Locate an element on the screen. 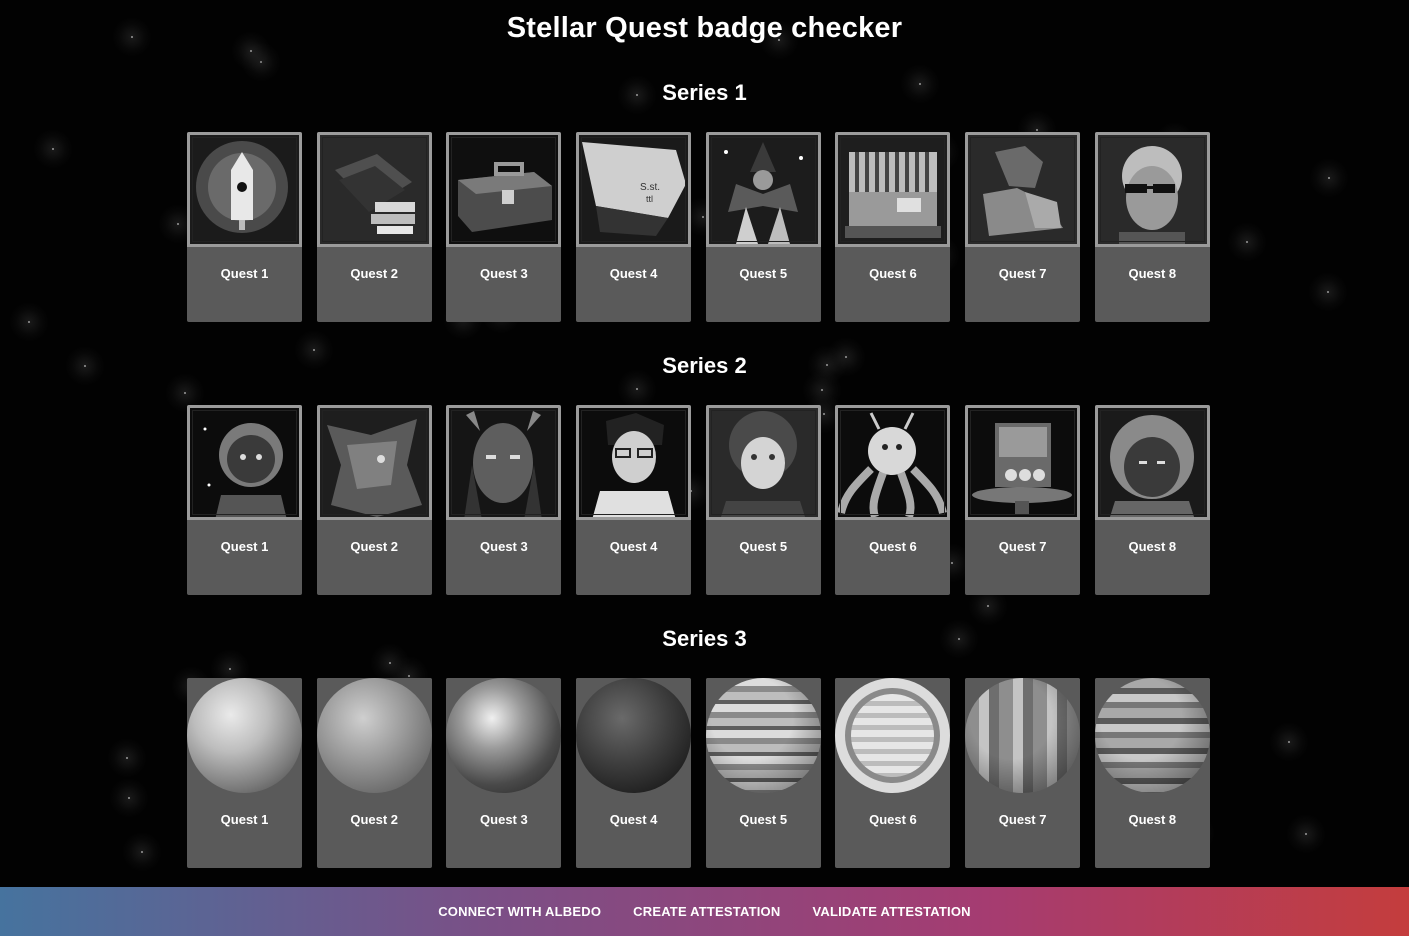 This screenshot has width=1409, height=936. wizard-badge-icon is located at coordinates (763, 189).